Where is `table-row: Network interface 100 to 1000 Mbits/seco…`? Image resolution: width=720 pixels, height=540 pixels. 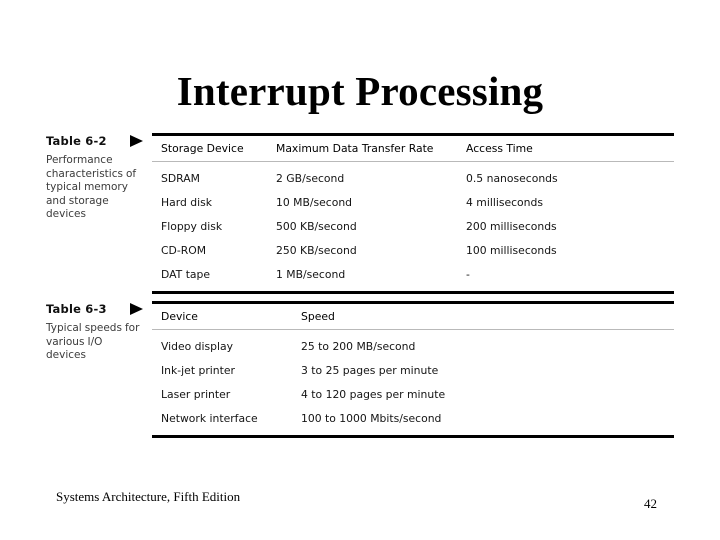
table-row: Network interface 100 to 1000 Mbits/seco… is located at coordinates (413, 418).